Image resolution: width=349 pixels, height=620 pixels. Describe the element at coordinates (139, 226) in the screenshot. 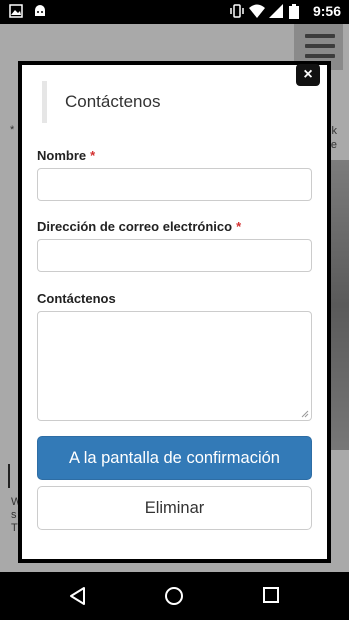

I see `email-label: Dirección de correo electrónico *` at that location.